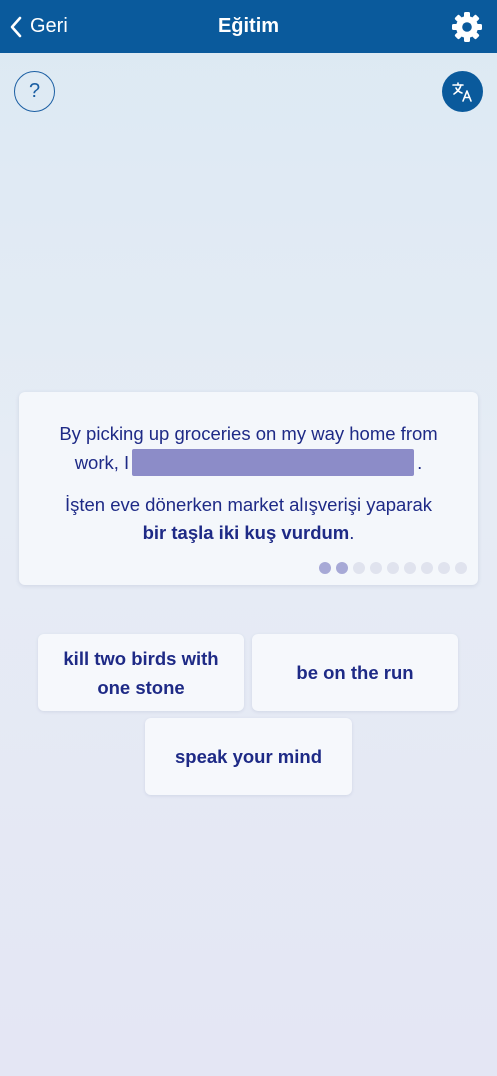 This screenshot has width=497, height=1076. I want to click on option-button: speak your mind, so click(248, 756).